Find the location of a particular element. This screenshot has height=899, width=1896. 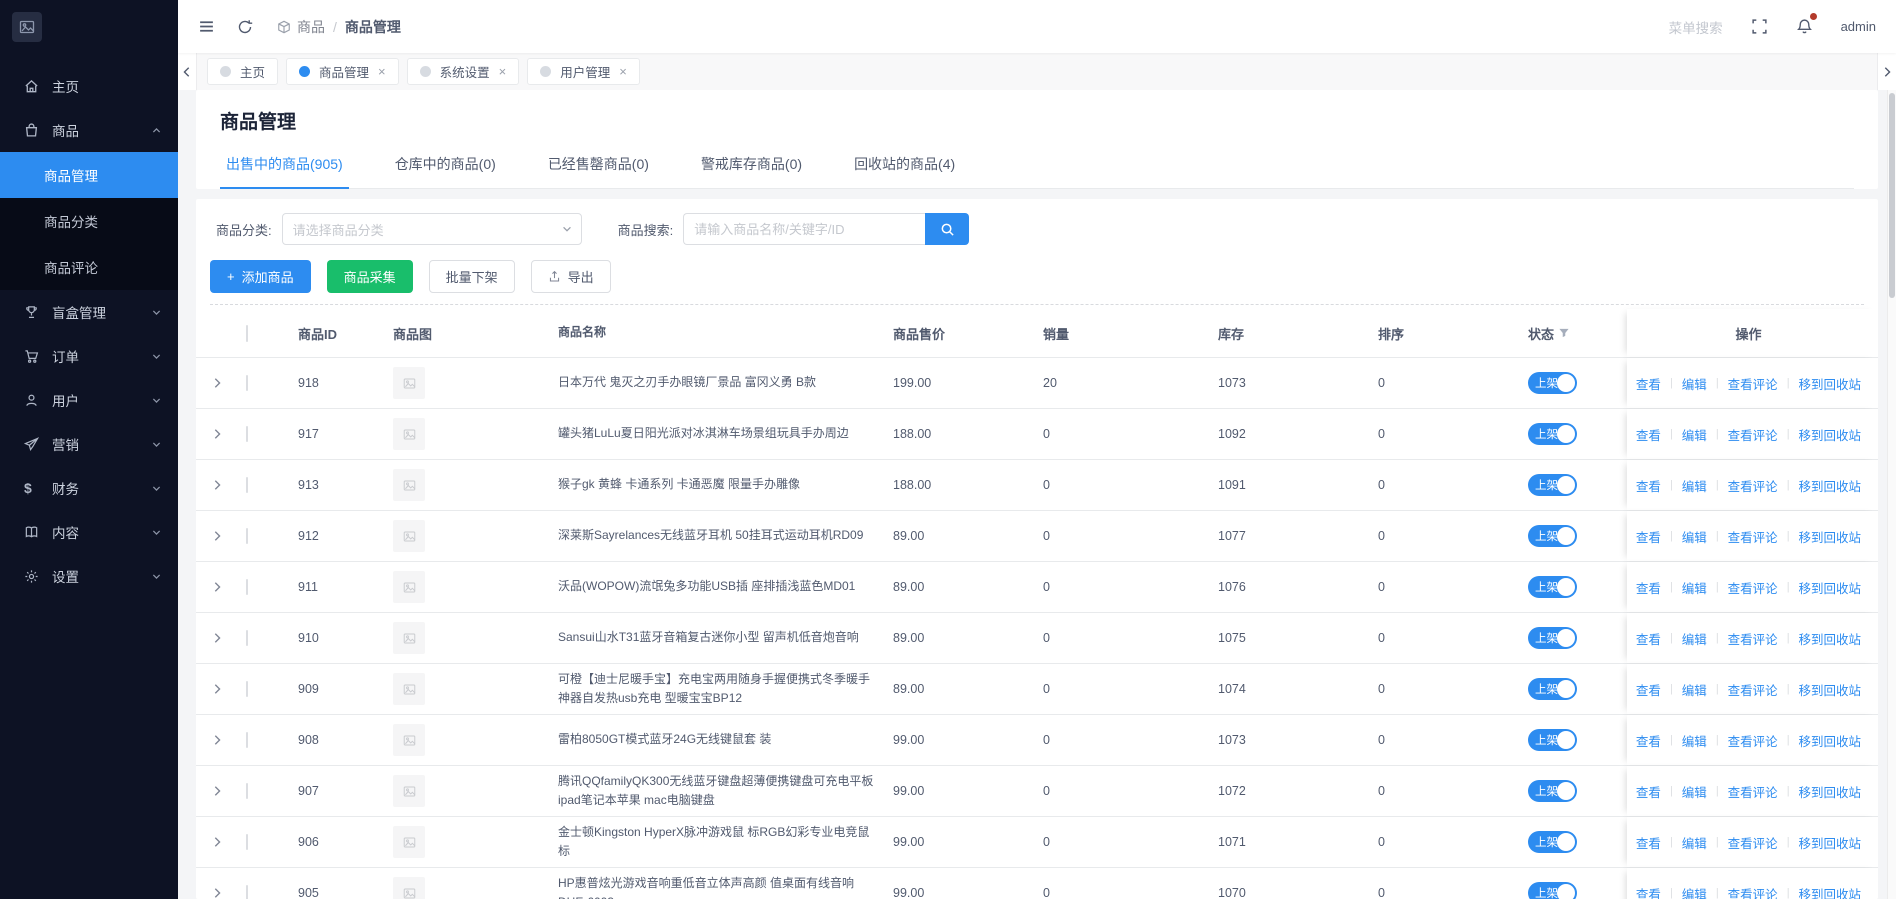

sidebar-item-marketing: 营销 is located at coordinates (89, 444).